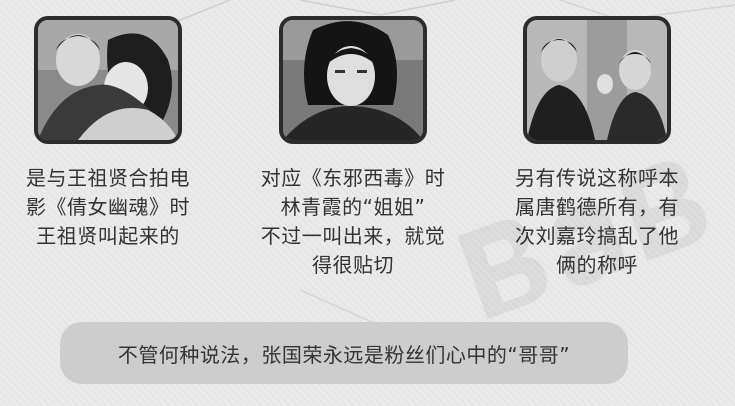 Image resolution: width=735 pixels, height=406 pixels. Describe the element at coordinates (597, 178) in the screenshot. I see `caption-line: 另有传说这称呼本` at that location.